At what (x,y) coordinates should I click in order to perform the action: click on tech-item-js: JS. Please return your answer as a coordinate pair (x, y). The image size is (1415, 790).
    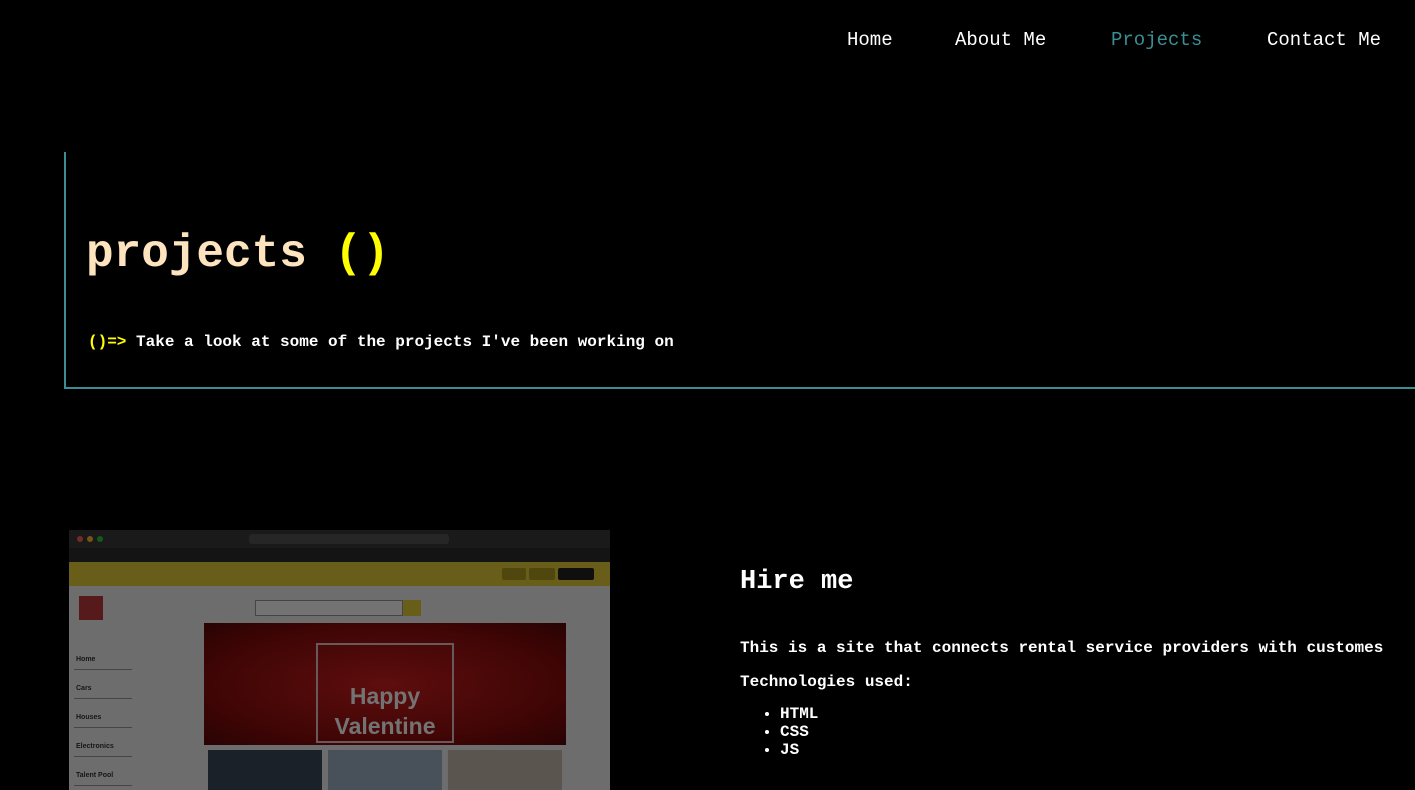
    Looking at the image, I should click on (799, 750).